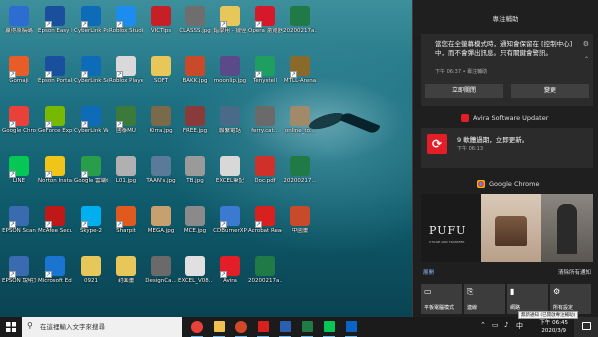 This screenshot has height=337, width=598. I want to click on avira-notification: ⟳ 9 軟體過期，立即更新。 下午 06:13, so click(507, 148).